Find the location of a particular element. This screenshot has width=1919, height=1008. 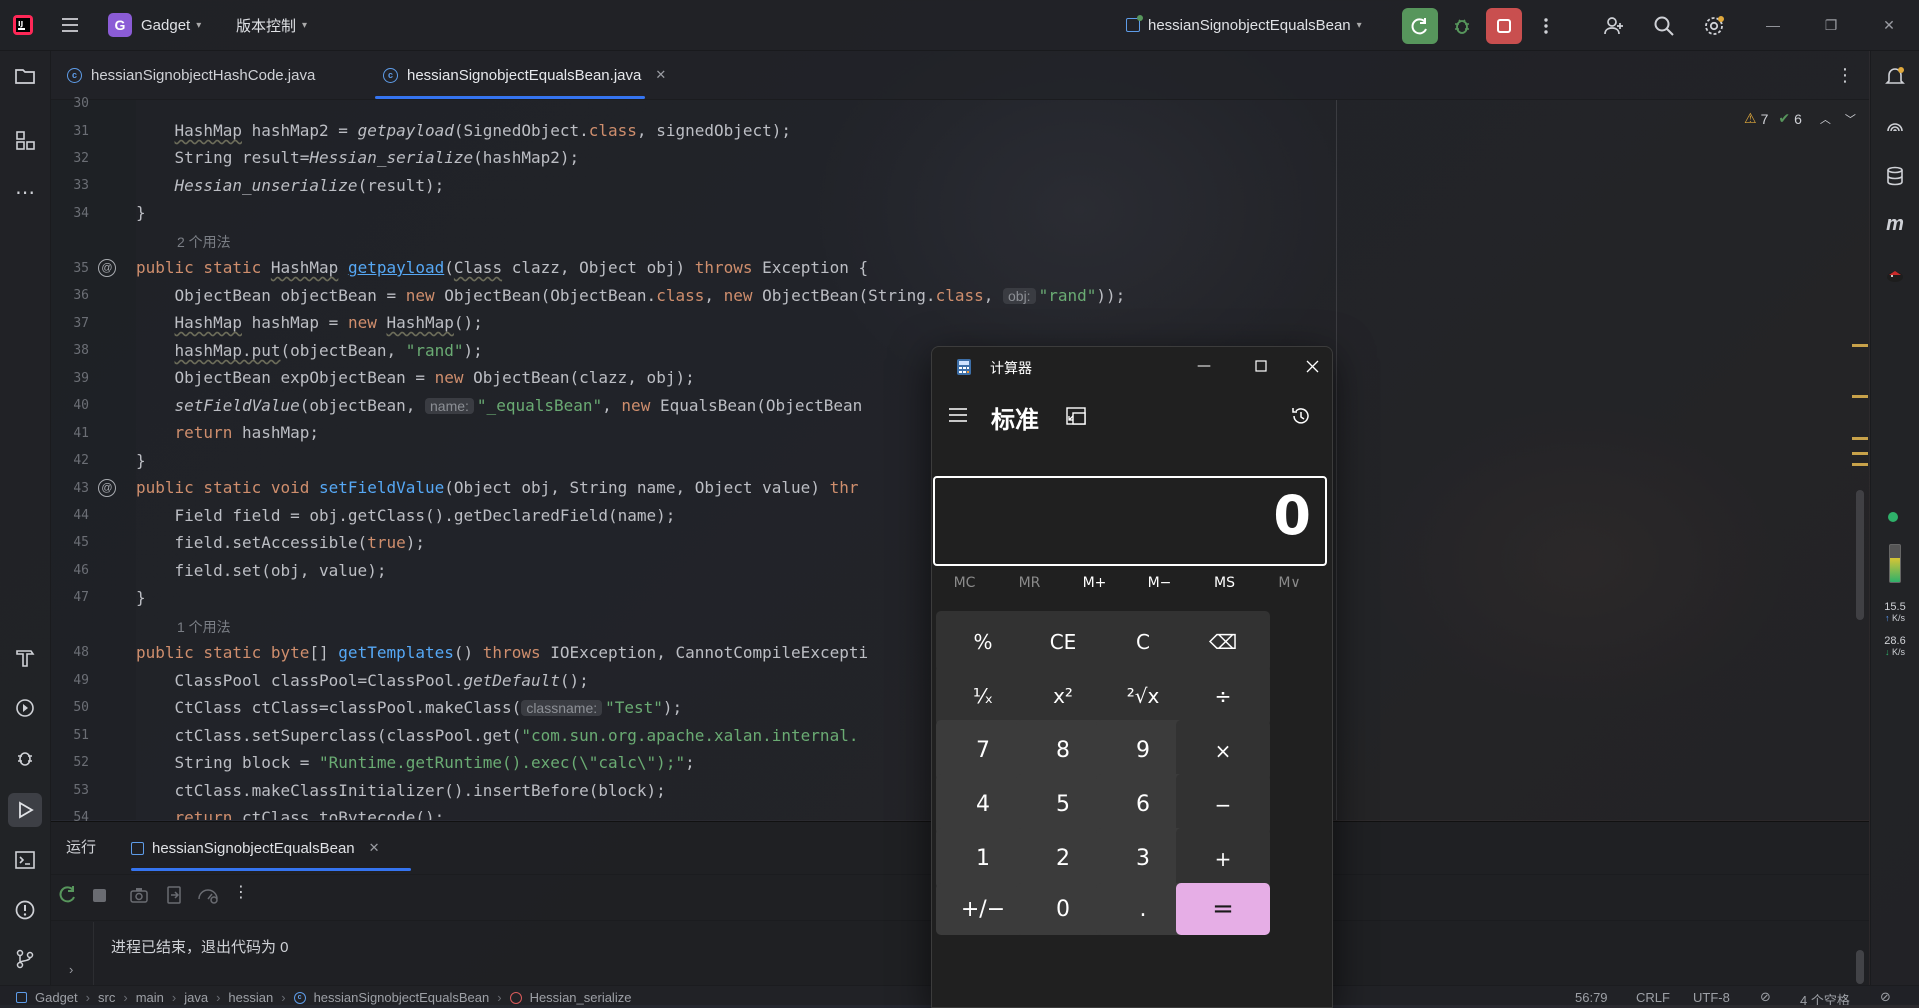

chevron-down-icon: ﹀ is located at coordinates (1850, 119).